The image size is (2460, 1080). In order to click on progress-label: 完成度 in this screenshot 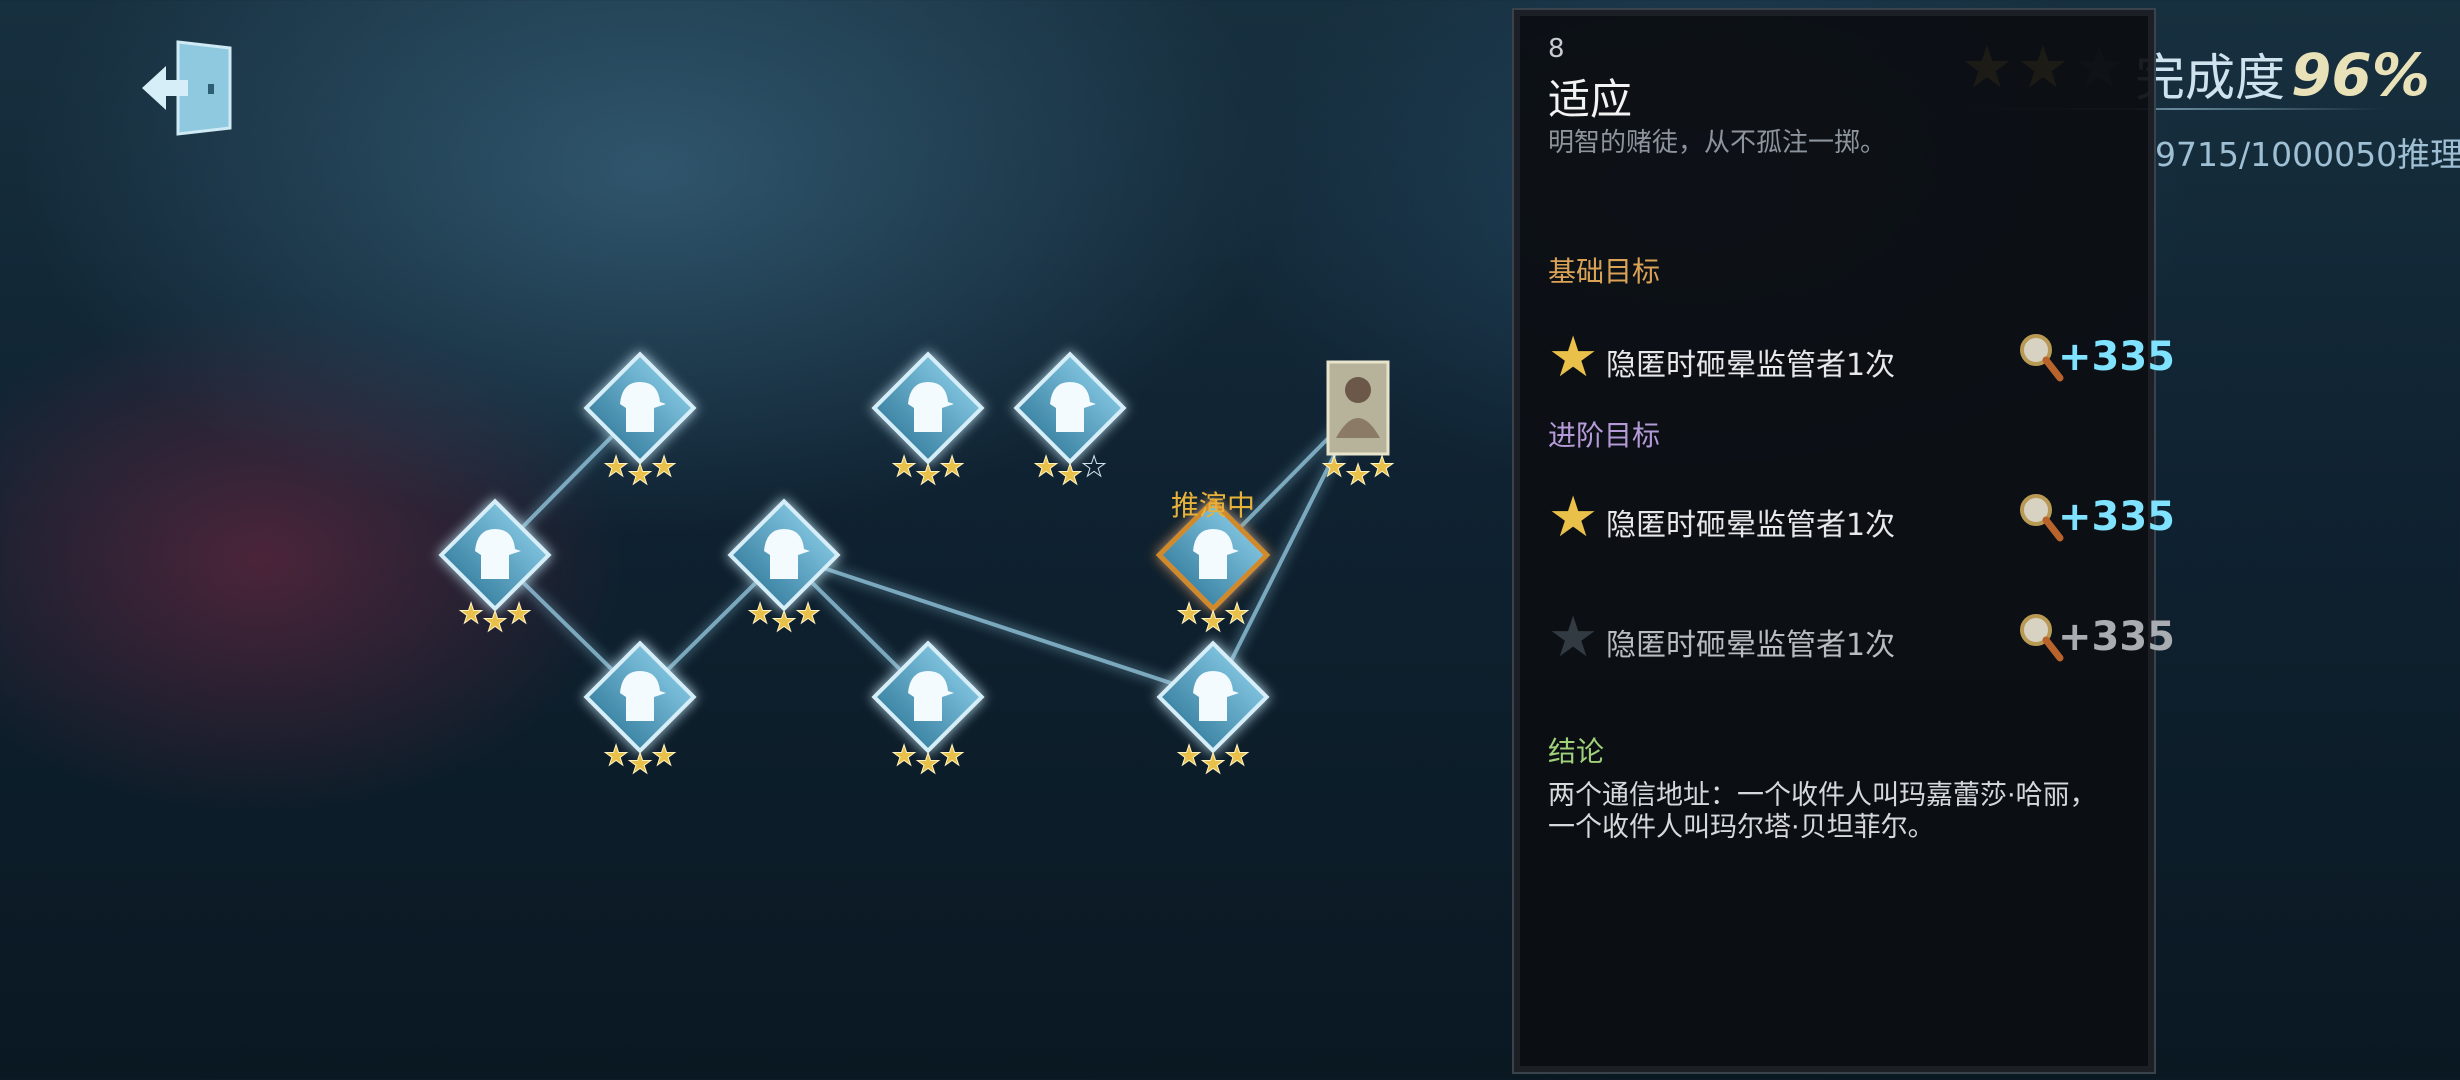, I will do `click(2210, 78)`.